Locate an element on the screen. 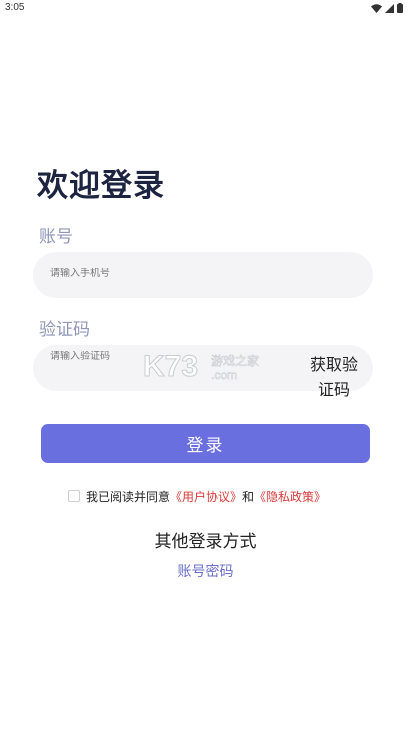  code-input is located at coordinates (170, 356).